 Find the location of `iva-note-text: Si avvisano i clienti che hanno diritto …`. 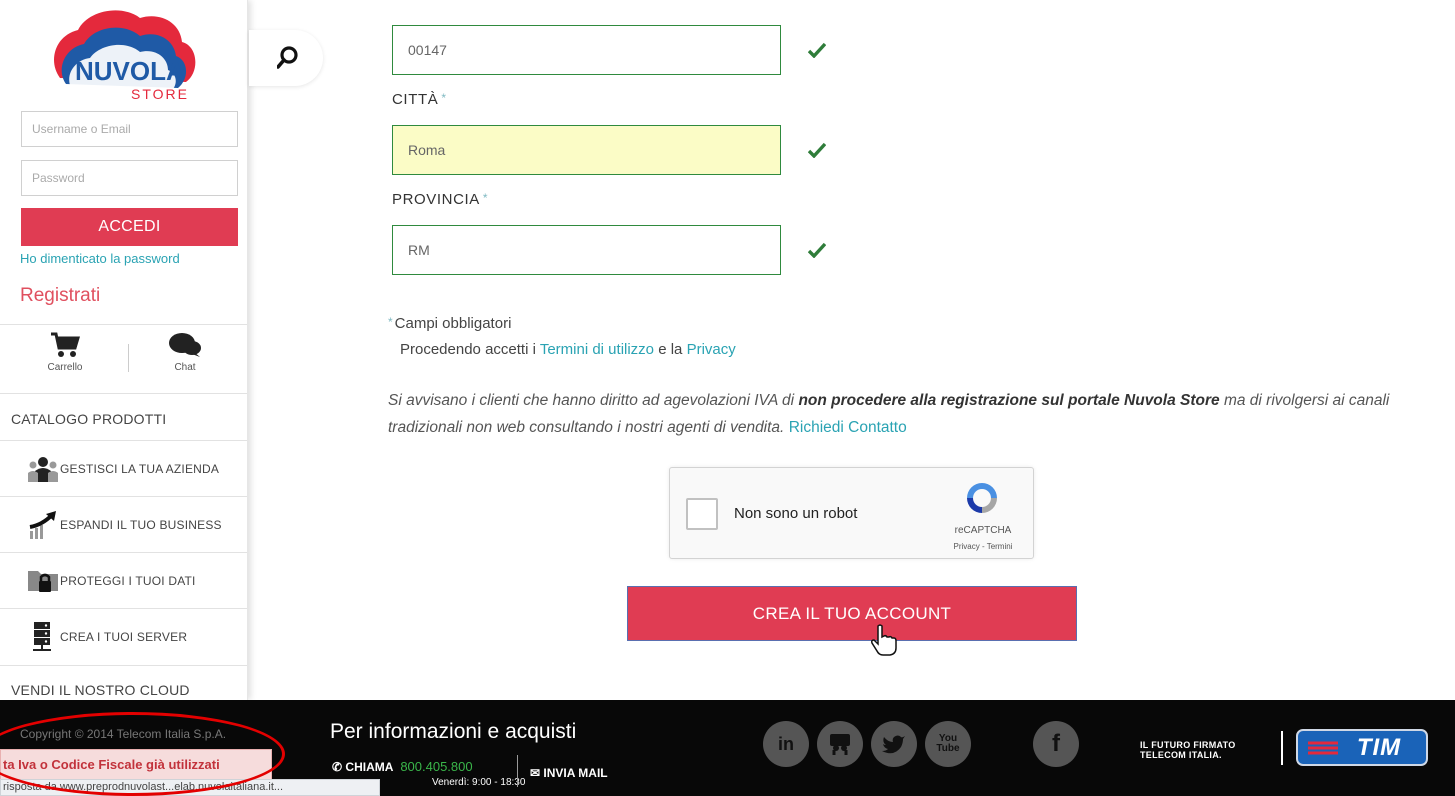

iva-note-text: Si avvisano i clienti che hanno diritto … is located at coordinates (591, 400).